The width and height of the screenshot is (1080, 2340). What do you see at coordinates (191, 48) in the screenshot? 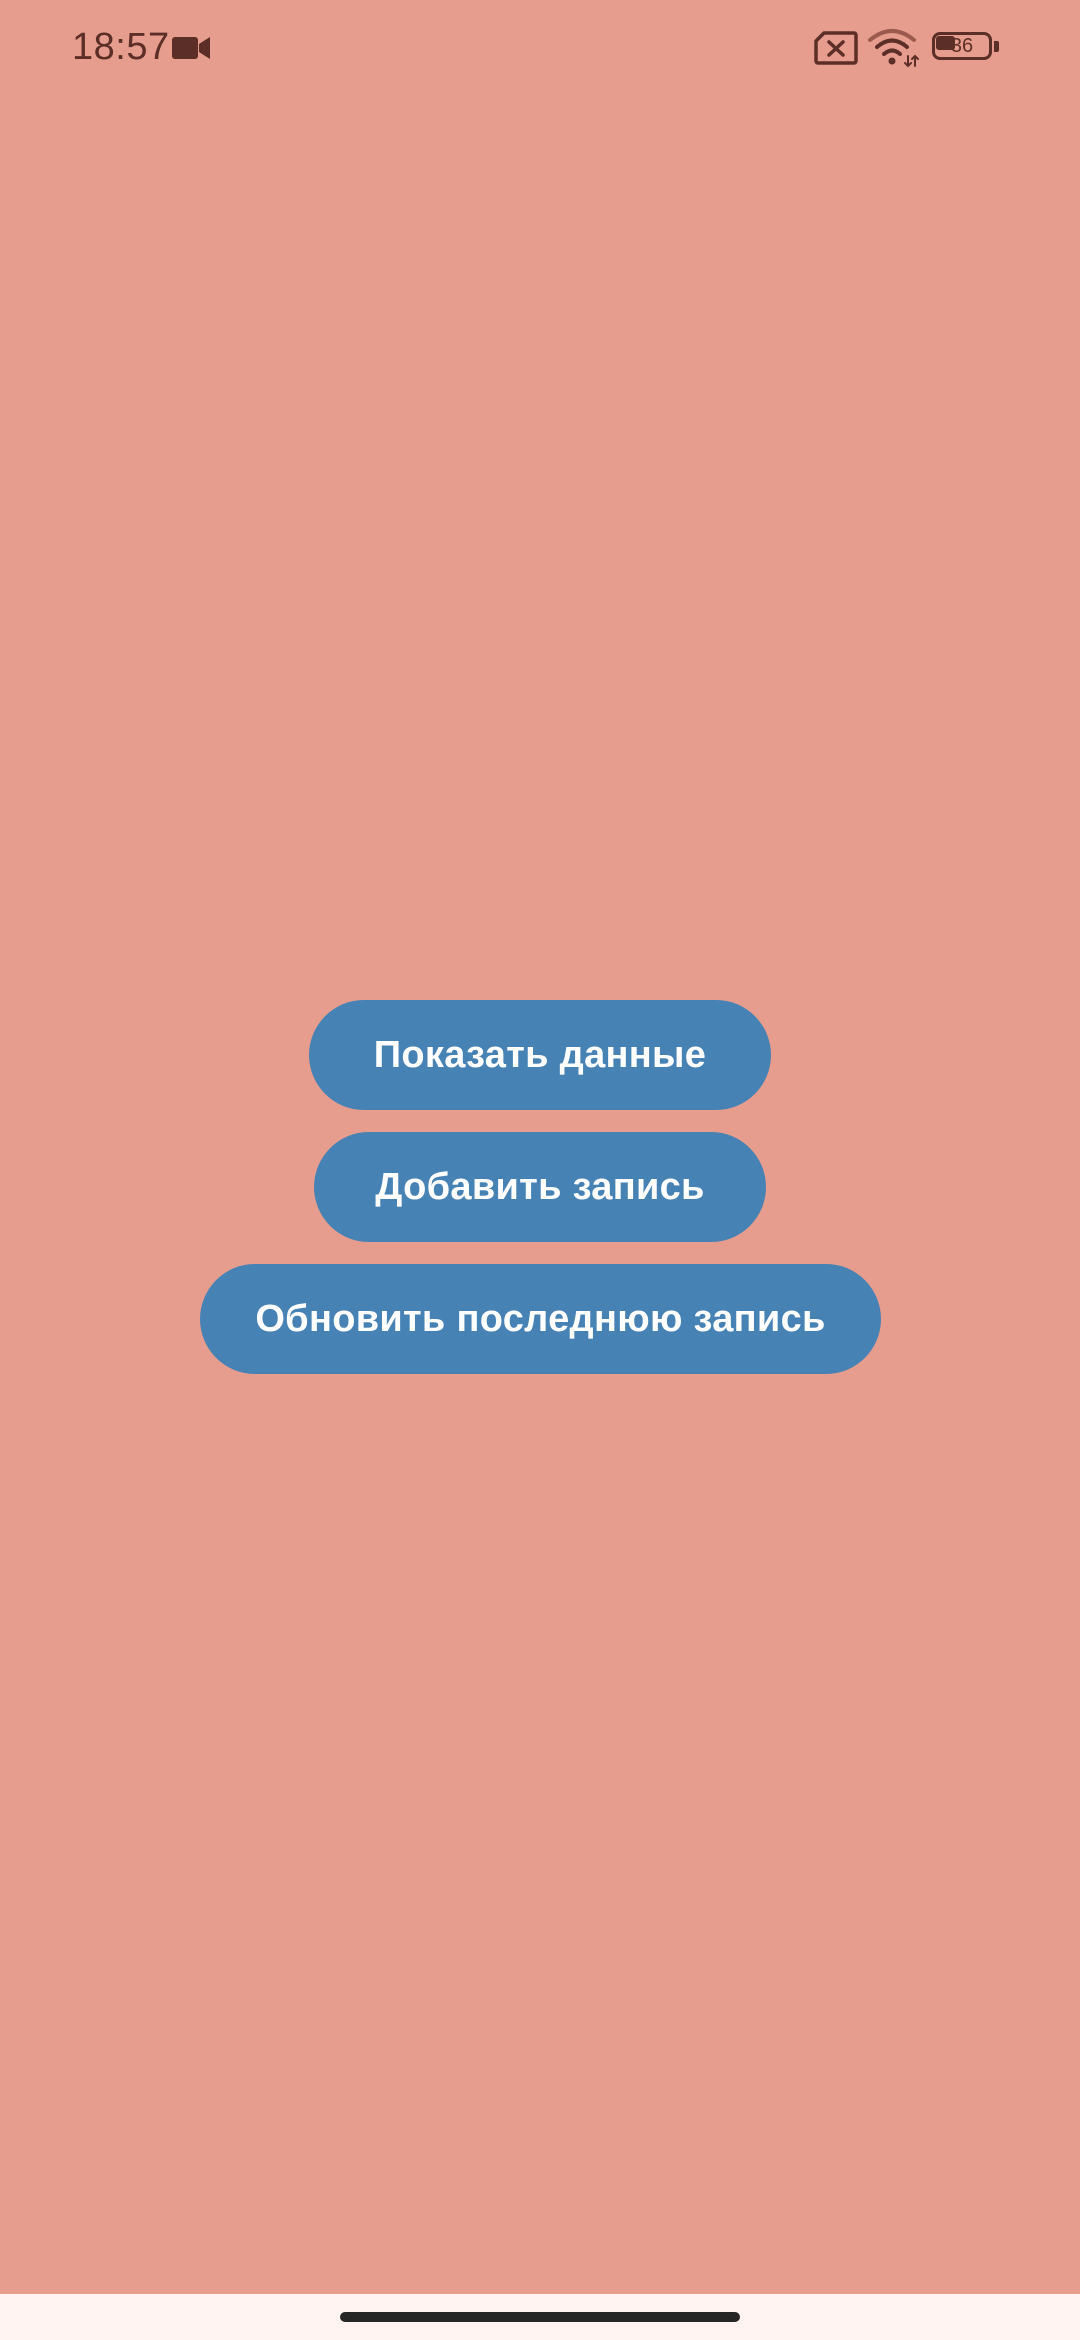
I see `video-camera-icon` at bounding box center [191, 48].